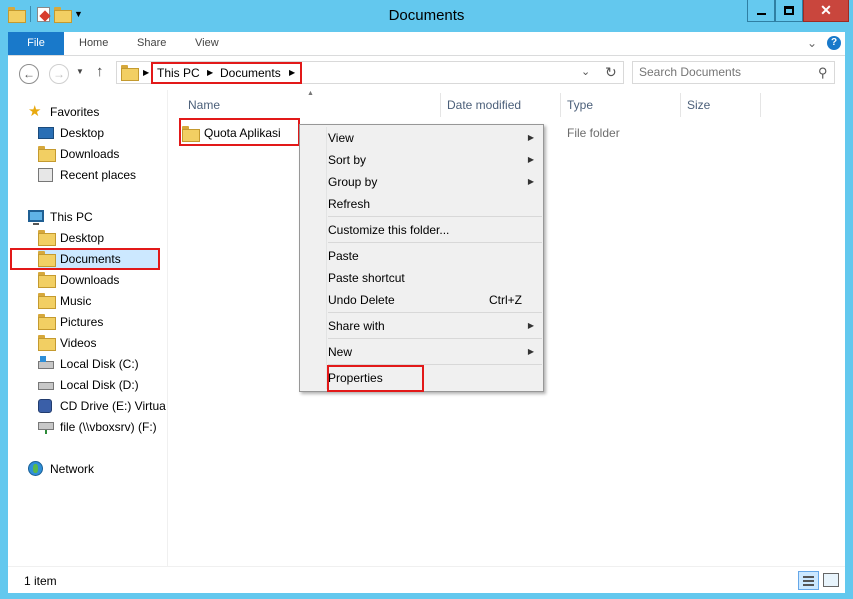 This screenshot has width=853, height=599. I want to click on forward-button: →, so click(59, 74).